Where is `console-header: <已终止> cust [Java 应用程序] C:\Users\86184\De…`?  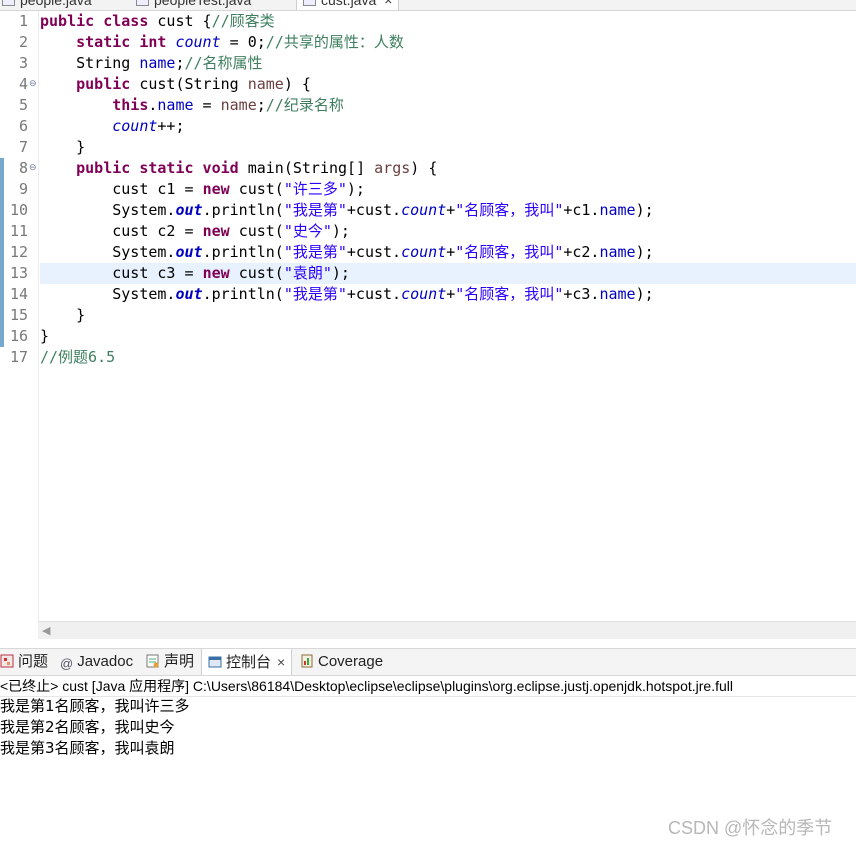 console-header: <已终止> cust [Java 应用程序] C:\Users\86184\De… is located at coordinates (428, 686).